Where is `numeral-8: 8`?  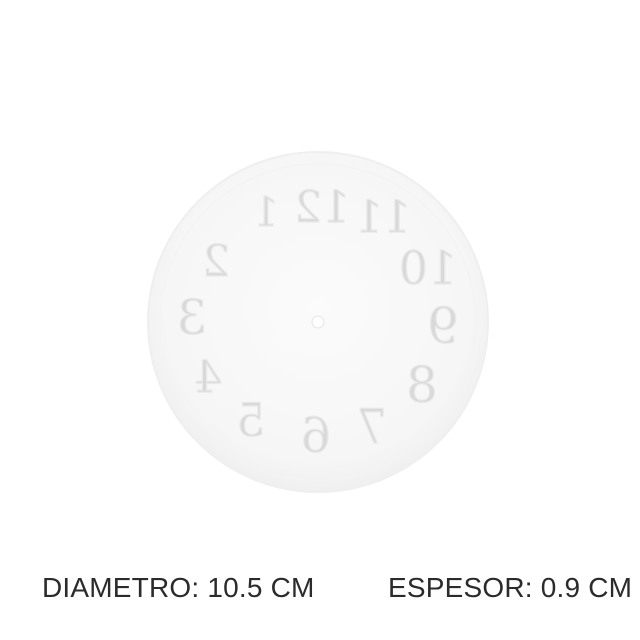
numeral-8: 8 is located at coordinates (422, 385).